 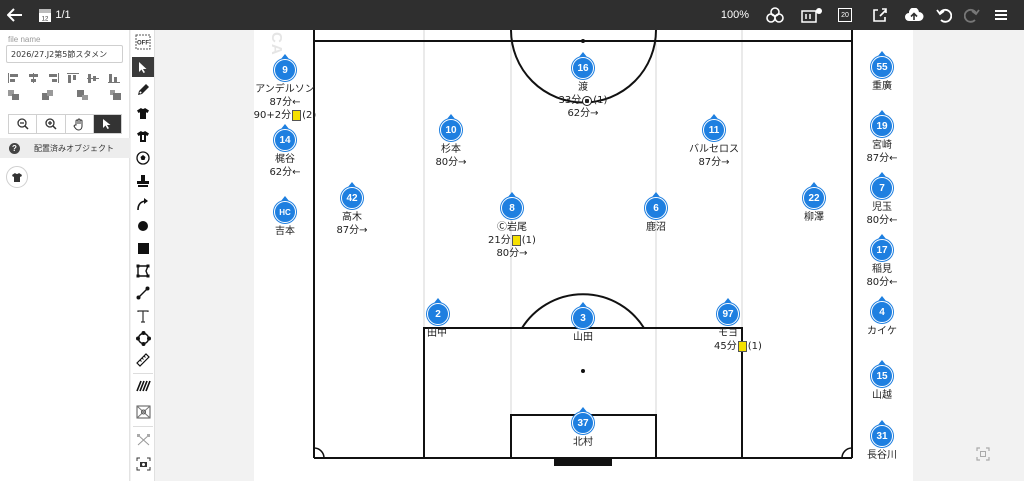 I want to click on zoom-in-icon, so click(x=51, y=124).